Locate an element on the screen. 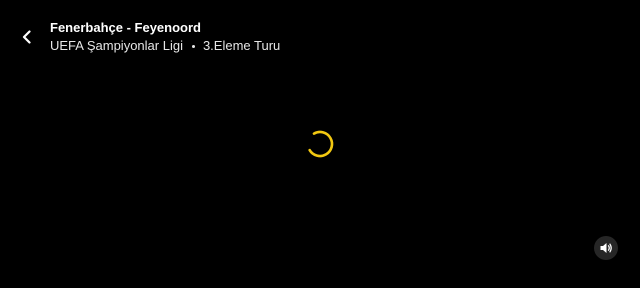  match-title: Fenerbahçe - Feyenoord is located at coordinates (125, 27).